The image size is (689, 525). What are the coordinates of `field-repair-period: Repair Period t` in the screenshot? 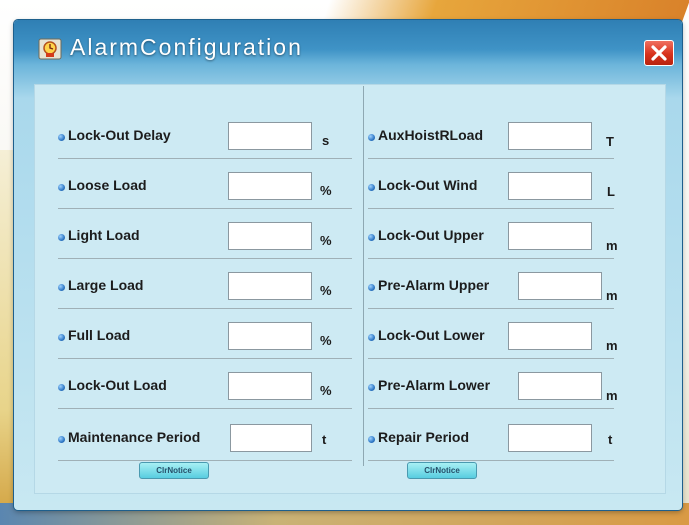 It's located at (499, 444).